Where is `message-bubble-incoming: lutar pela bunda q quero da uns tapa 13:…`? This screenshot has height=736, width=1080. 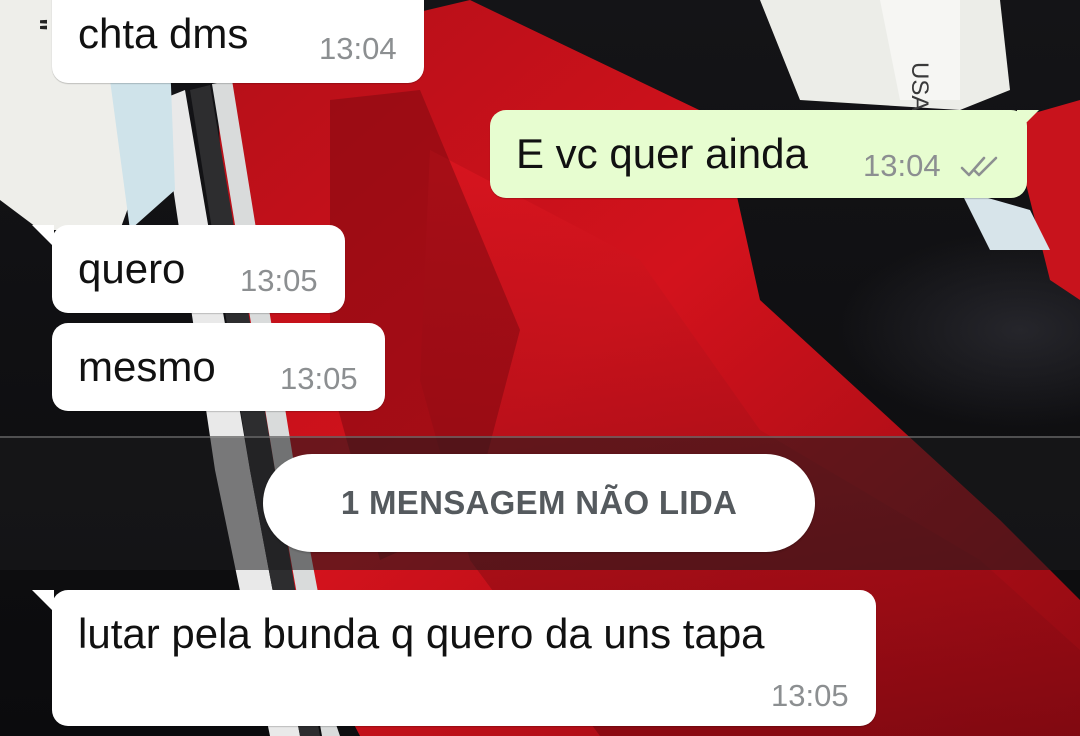
message-bubble-incoming: lutar pela bunda q quero da uns tapa 13:… is located at coordinates (454, 658).